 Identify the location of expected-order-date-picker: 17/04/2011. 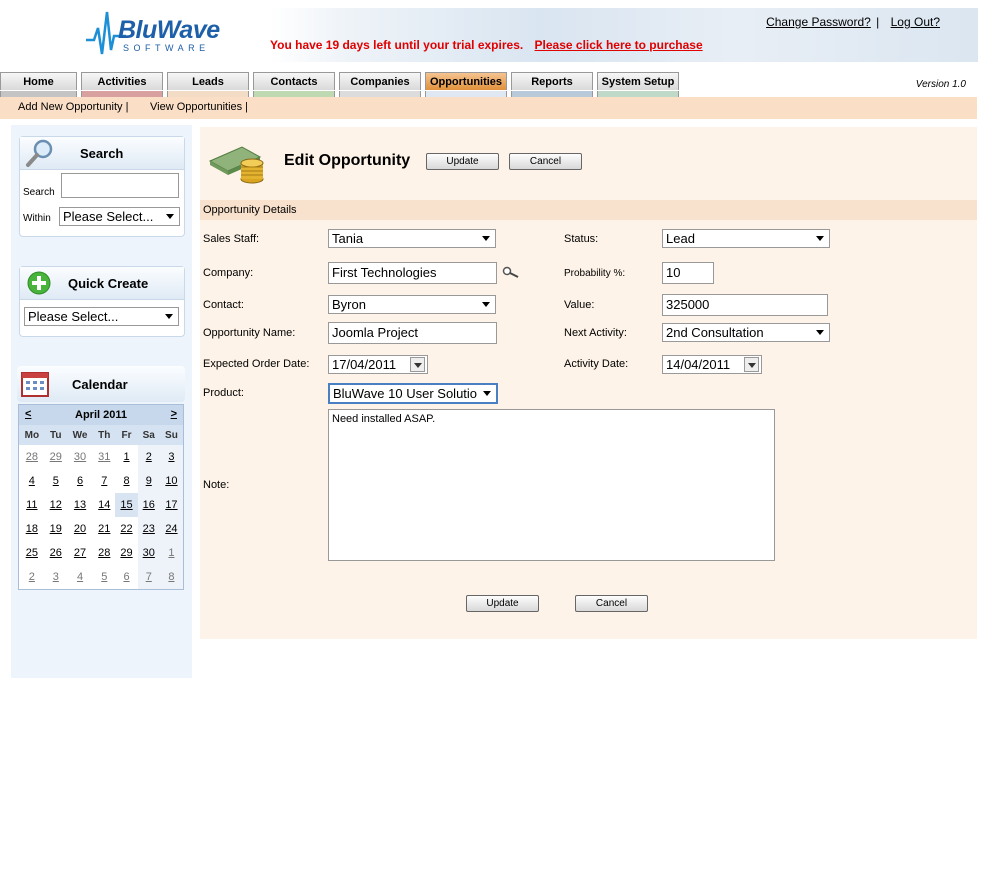
(378, 364).